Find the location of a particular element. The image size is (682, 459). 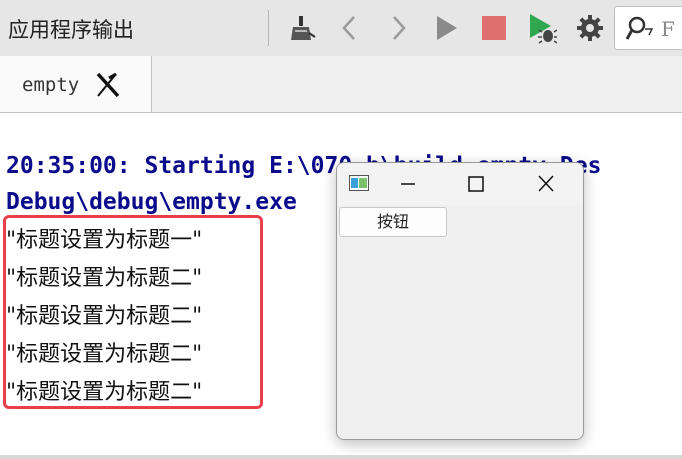

forward-arrow-icon is located at coordinates (398, 28).